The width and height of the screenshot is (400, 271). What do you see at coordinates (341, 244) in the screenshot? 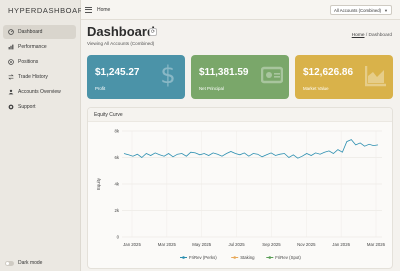
I see `x-tick-label: Jan 2026` at bounding box center [341, 244].